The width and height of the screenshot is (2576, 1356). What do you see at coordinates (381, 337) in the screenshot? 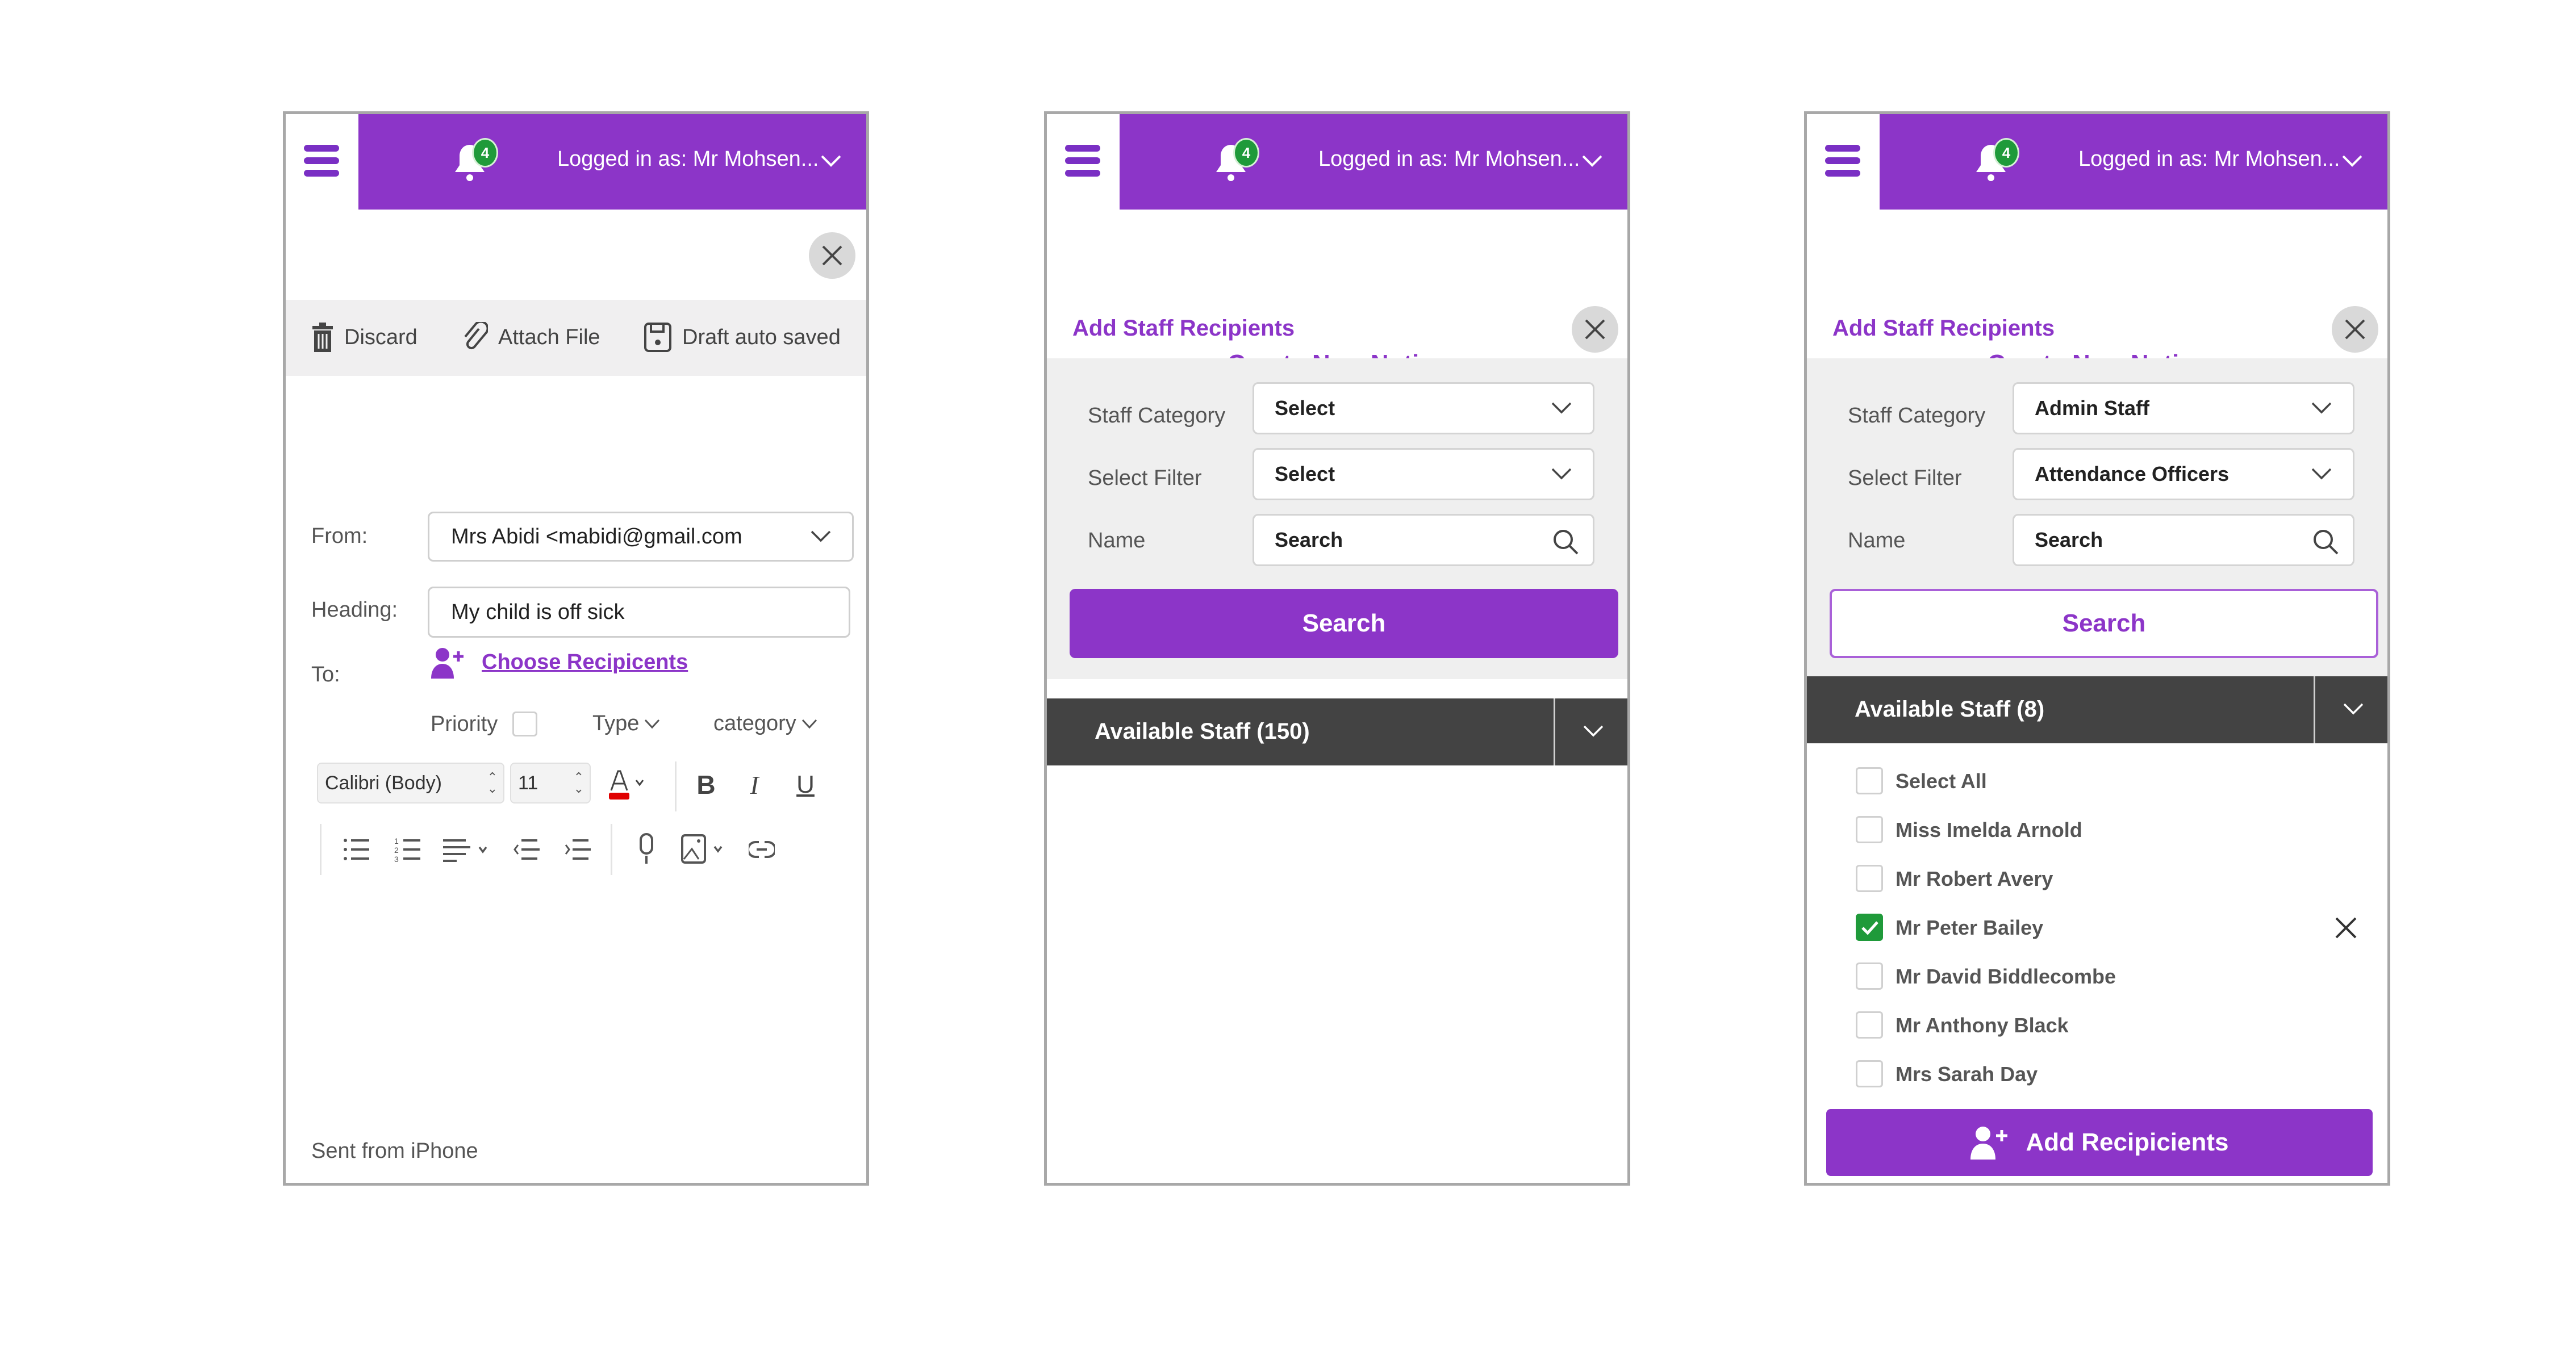
I see `discard-label: Discard` at bounding box center [381, 337].